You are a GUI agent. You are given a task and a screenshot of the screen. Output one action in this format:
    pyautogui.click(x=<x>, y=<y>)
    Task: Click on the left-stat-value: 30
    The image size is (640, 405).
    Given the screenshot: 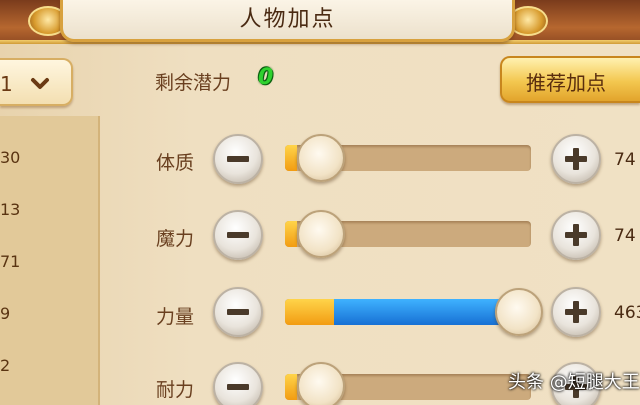 What is the action you would take?
    pyautogui.click(x=10, y=157)
    